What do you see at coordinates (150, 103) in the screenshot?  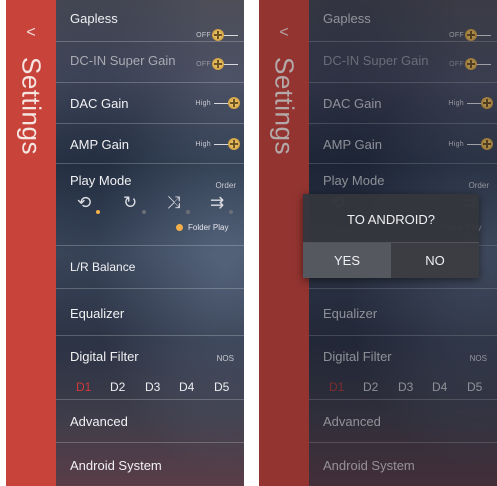 I see `setting-row-dac-gain: DAC Gain High` at bounding box center [150, 103].